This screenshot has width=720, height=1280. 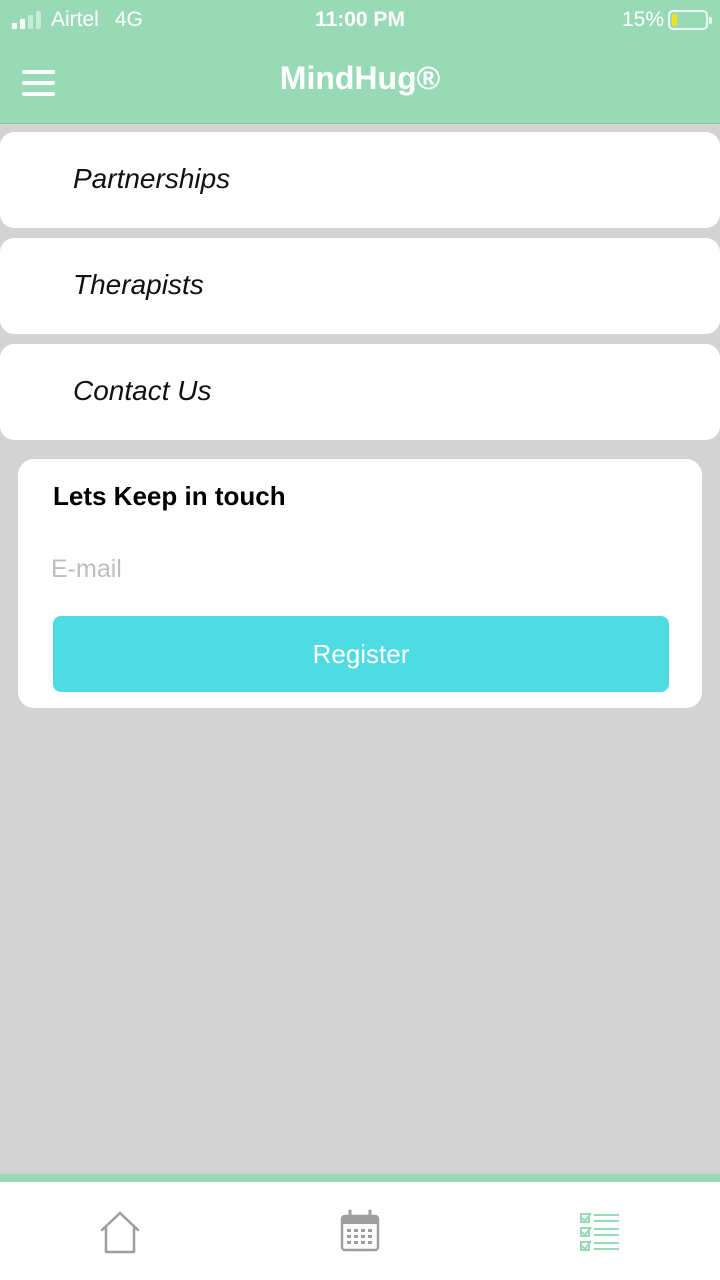 What do you see at coordinates (600, 1232) in the screenshot?
I see `checklist-icon` at bounding box center [600, 1232].